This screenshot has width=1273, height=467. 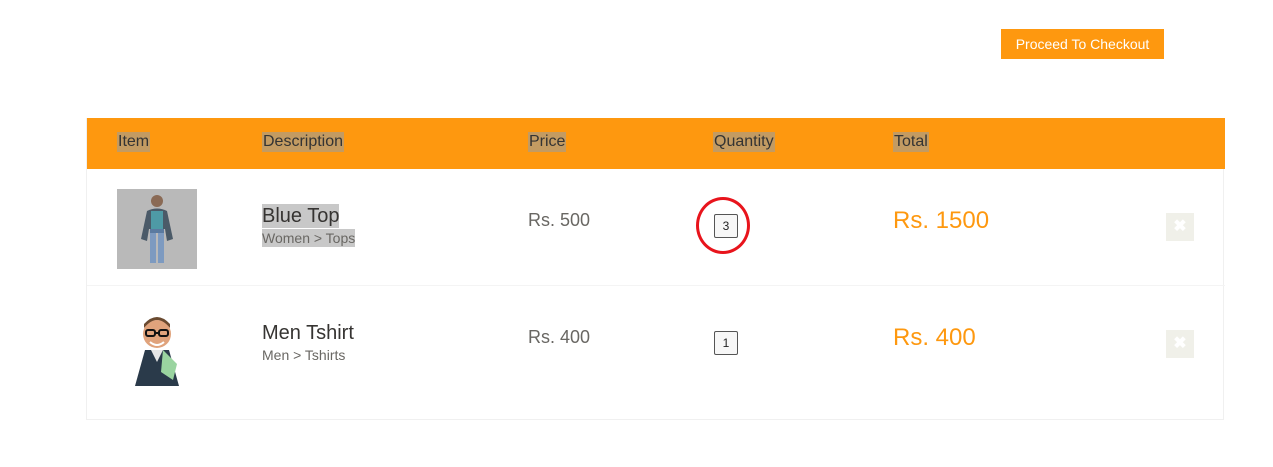 I want to click on quantity-field: 3, so click(x=726, y=226).